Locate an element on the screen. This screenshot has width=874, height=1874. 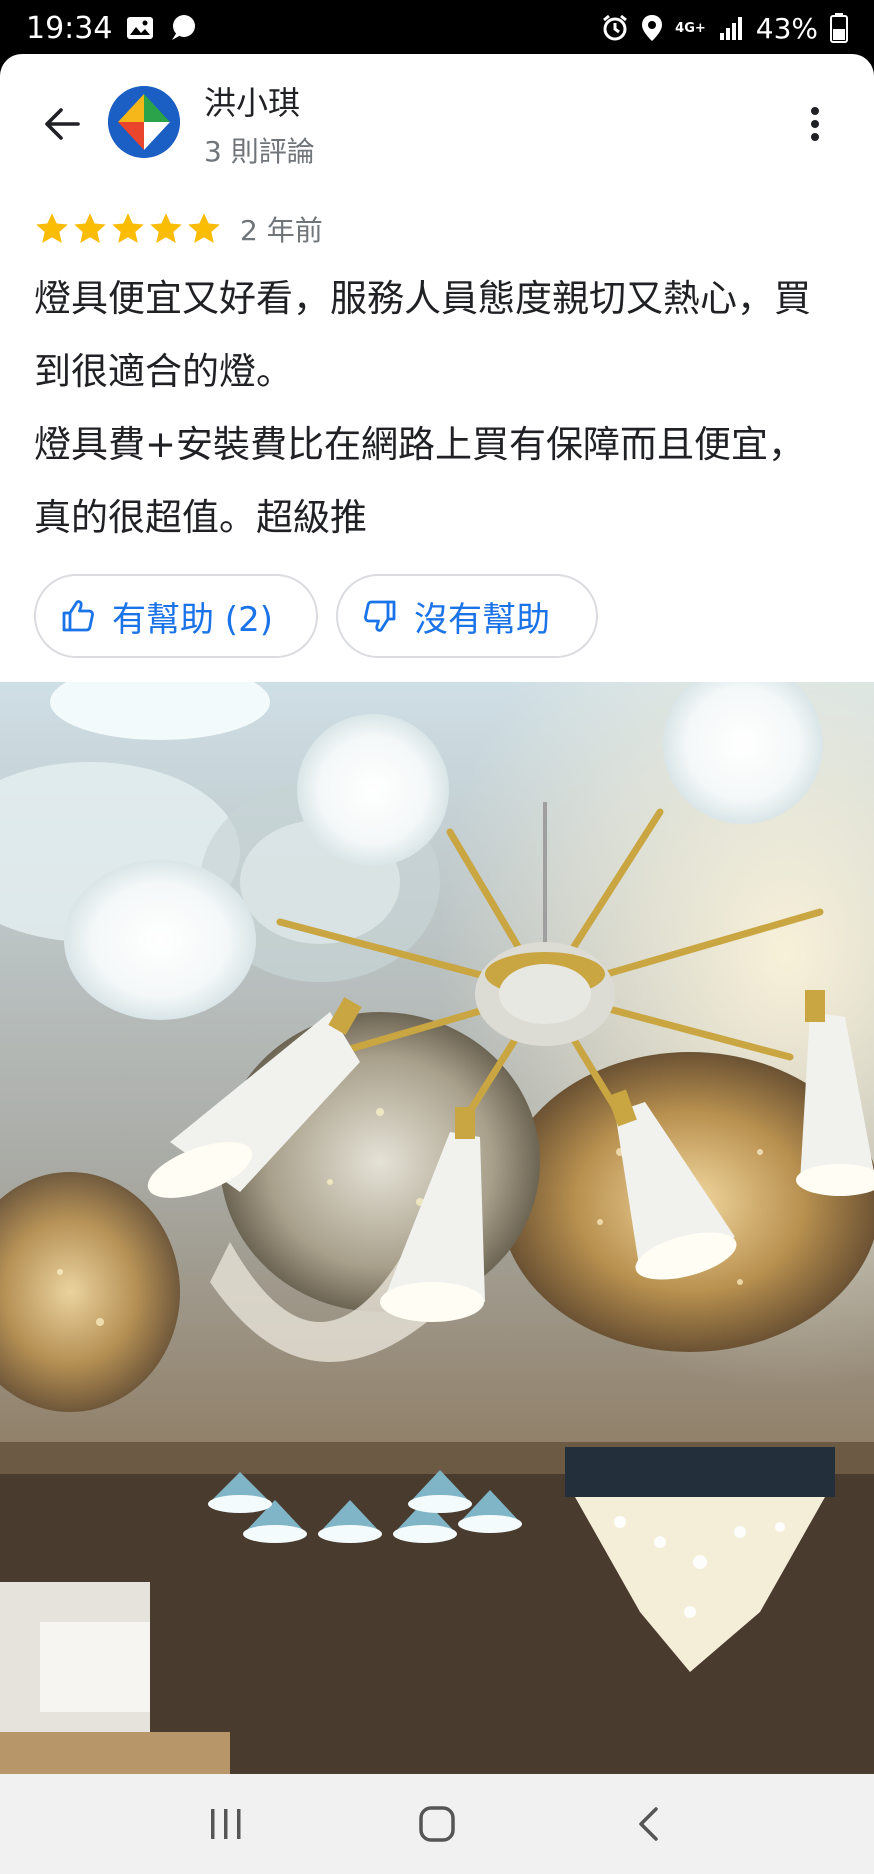
home-button is located at coordinates (437, 1824).